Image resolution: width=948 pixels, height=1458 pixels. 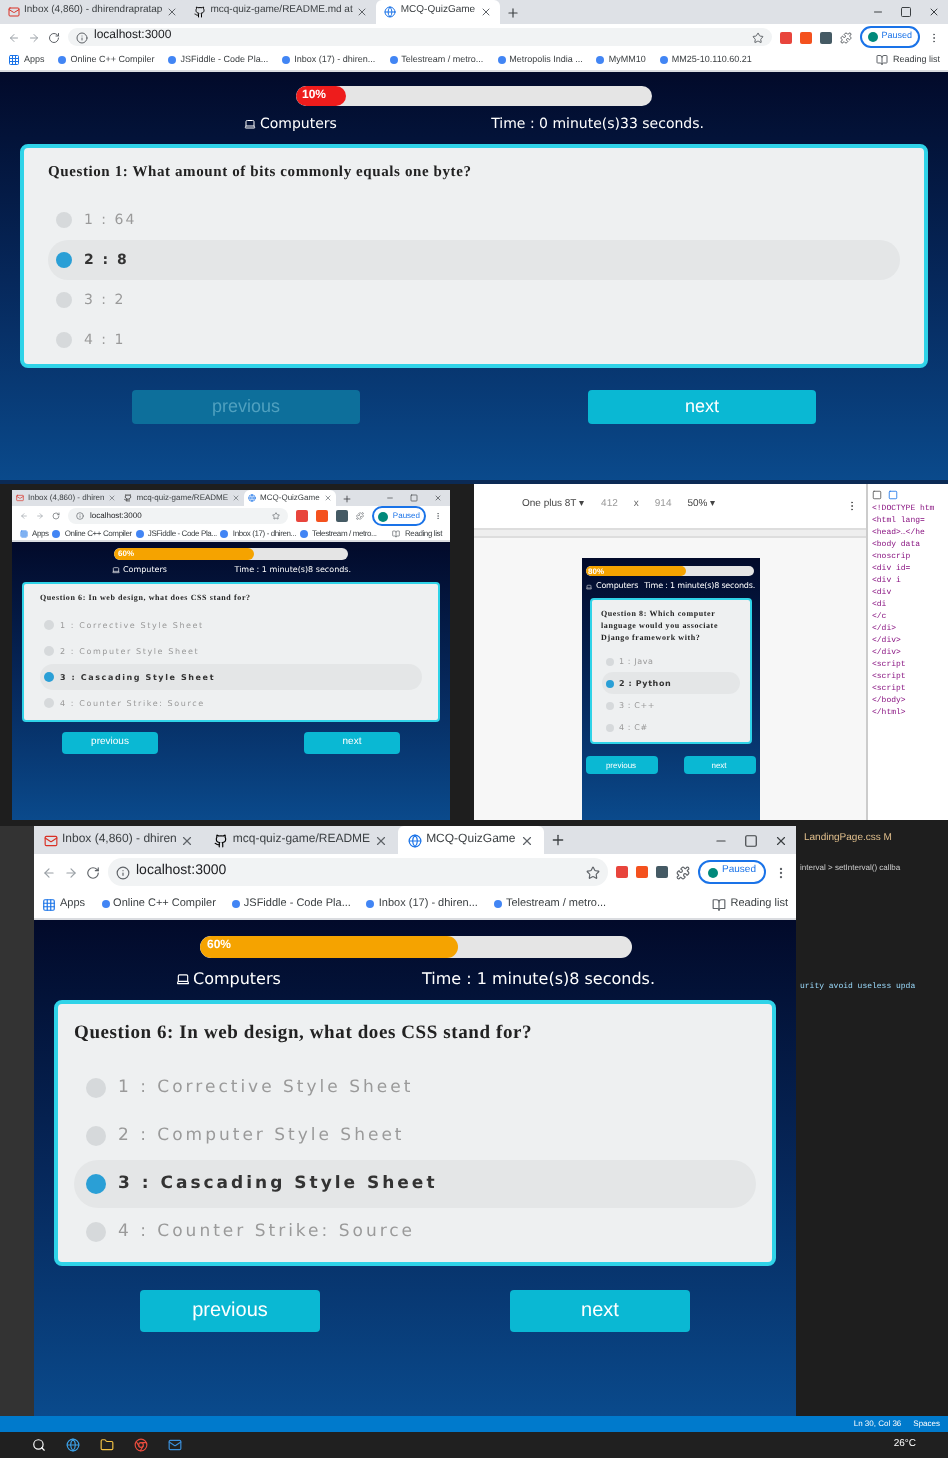 What do you see at coordinates (49, 872) in the screenshot?
I see `back-icon` at bounding box center [49, 872].